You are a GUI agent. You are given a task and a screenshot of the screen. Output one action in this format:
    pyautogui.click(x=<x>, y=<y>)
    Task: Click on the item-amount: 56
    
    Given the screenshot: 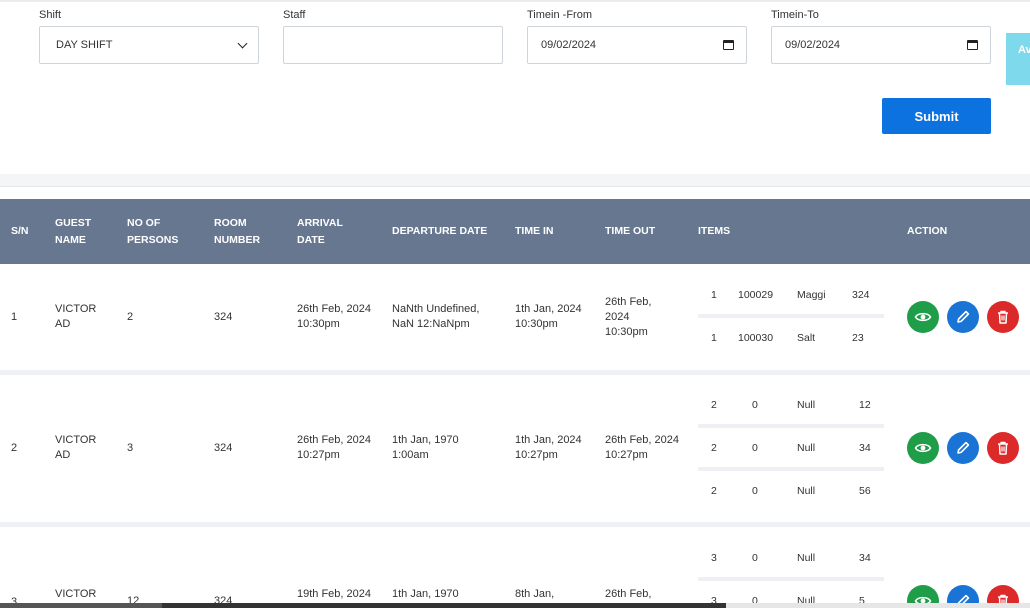 What is the action you would take?
    pyautogui.click(x=865, y=491)
    